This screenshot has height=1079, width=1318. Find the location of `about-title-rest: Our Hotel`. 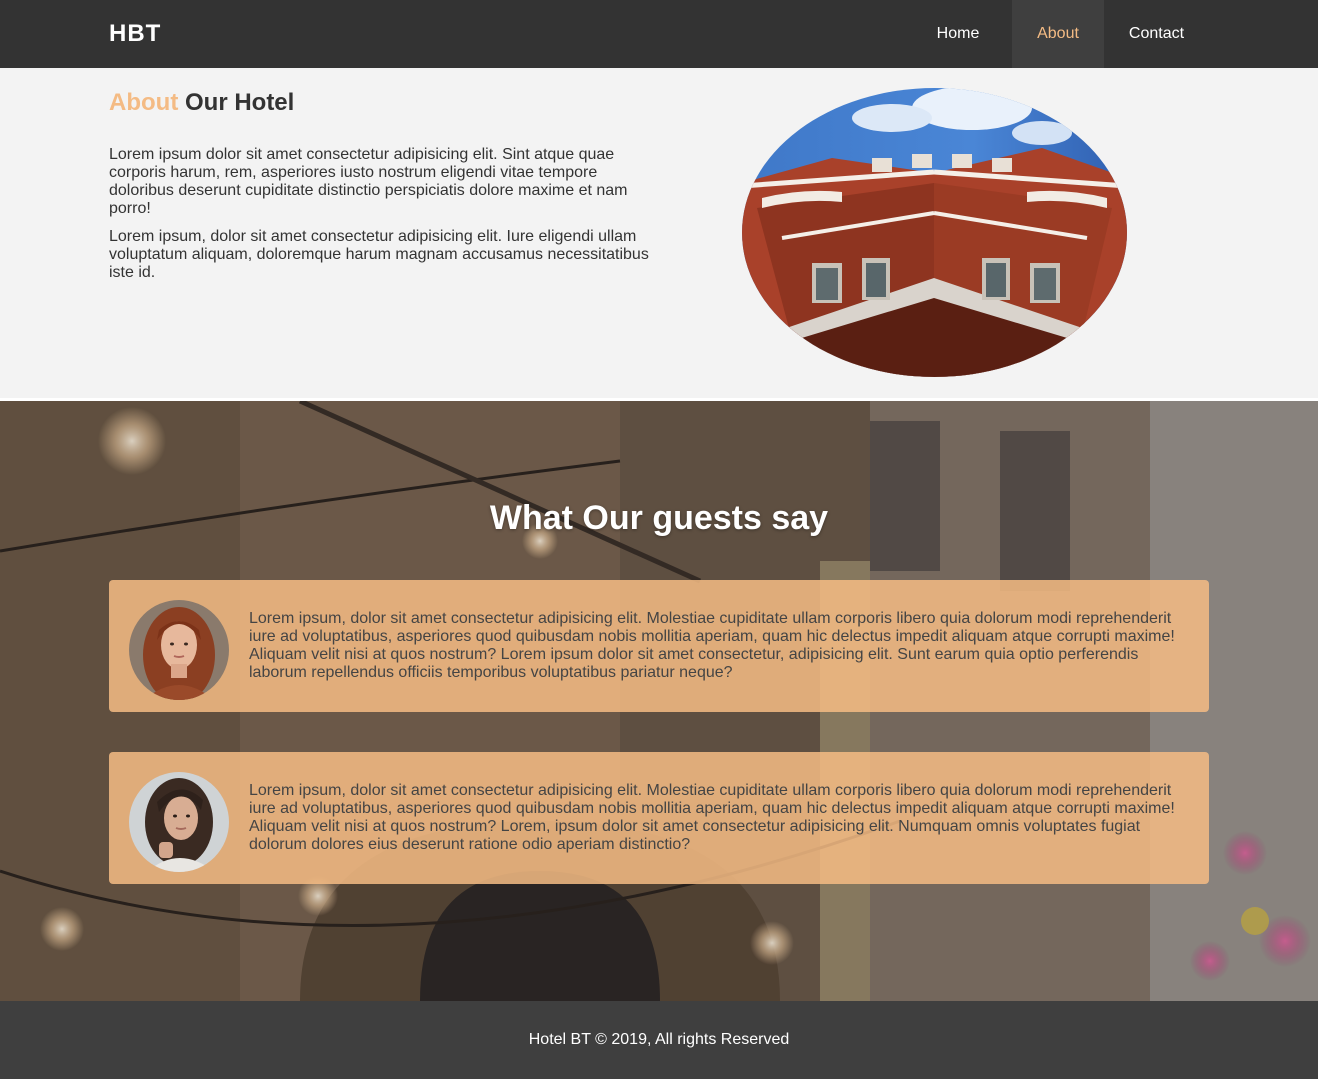

about-title-rest: Our Hotel is located at coordinates (239, 102).